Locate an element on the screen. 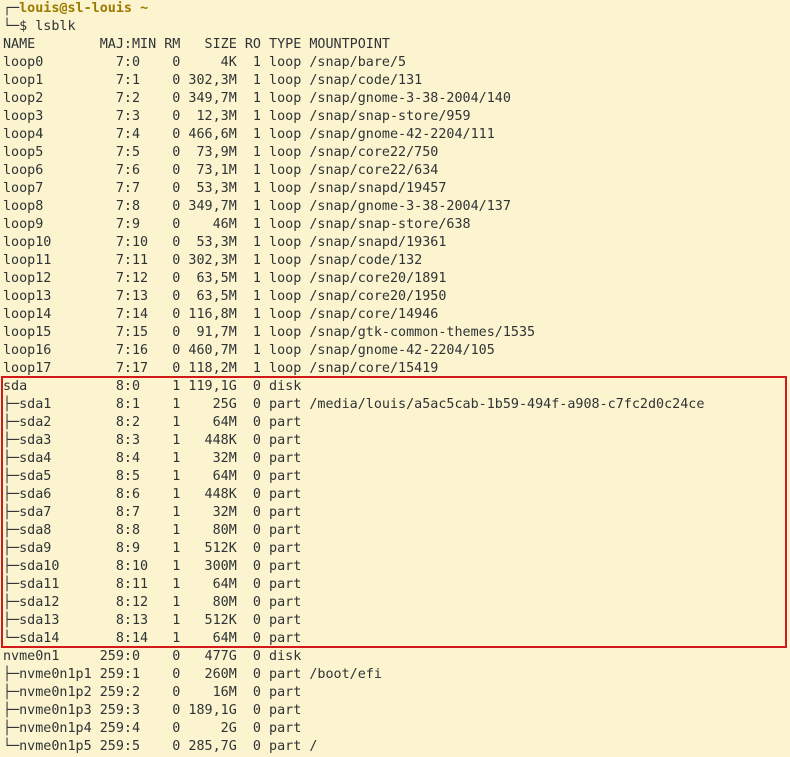 This screenshot has height=757, width=790. prompt-line-2: └─$ lsblk is located at coordinates (39, 27).